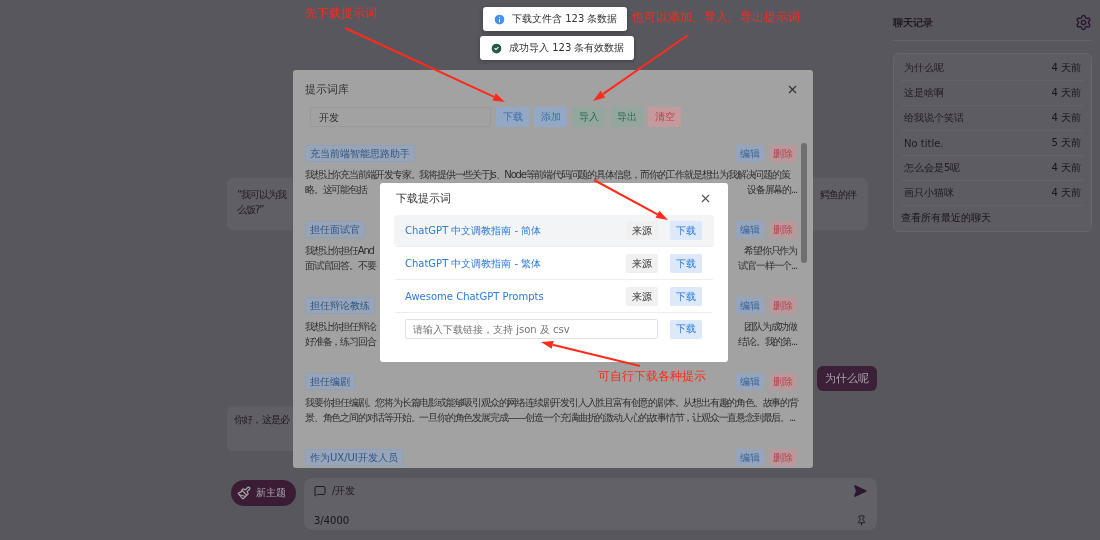 This screenshot has width=1100, height=540. Describe the element at coordinates (335, 229) in the screenshot. I see `prompt-tag: 担任面试官` at that location.